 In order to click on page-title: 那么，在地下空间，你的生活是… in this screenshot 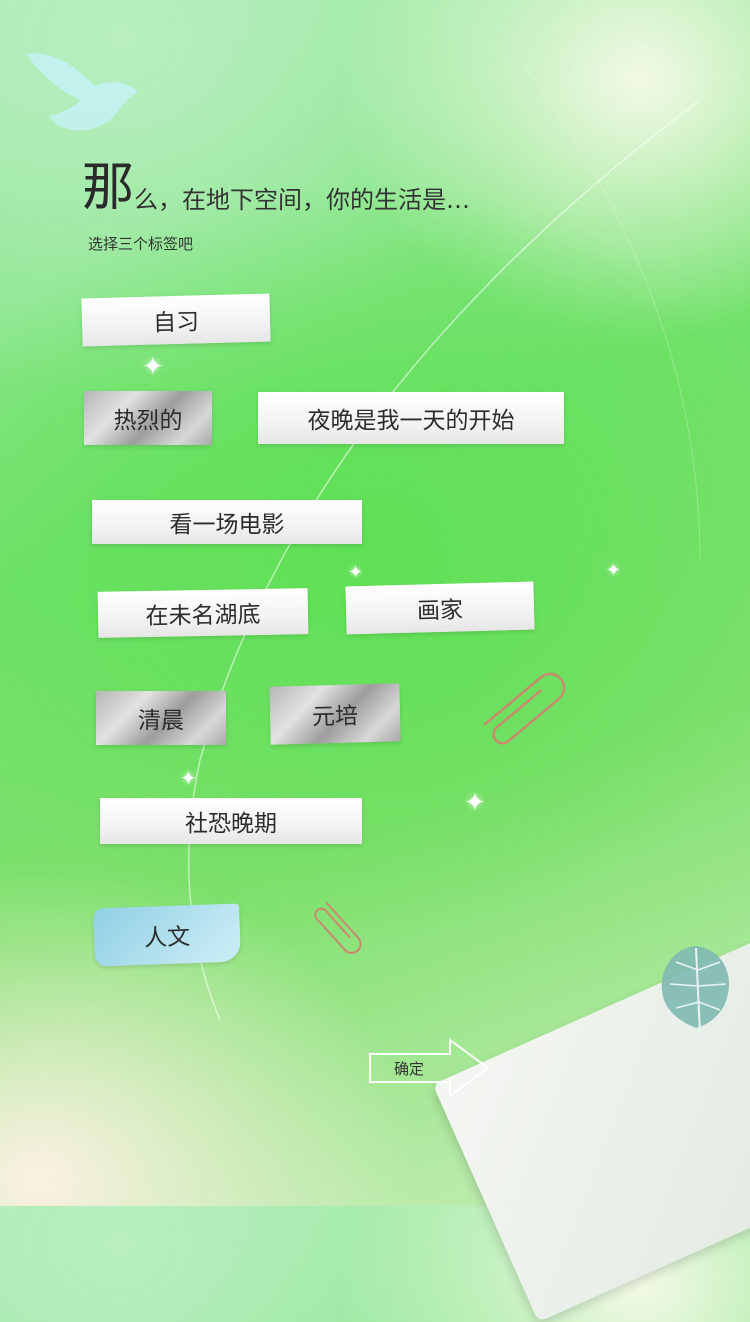, I will do `click(276, 188)`.